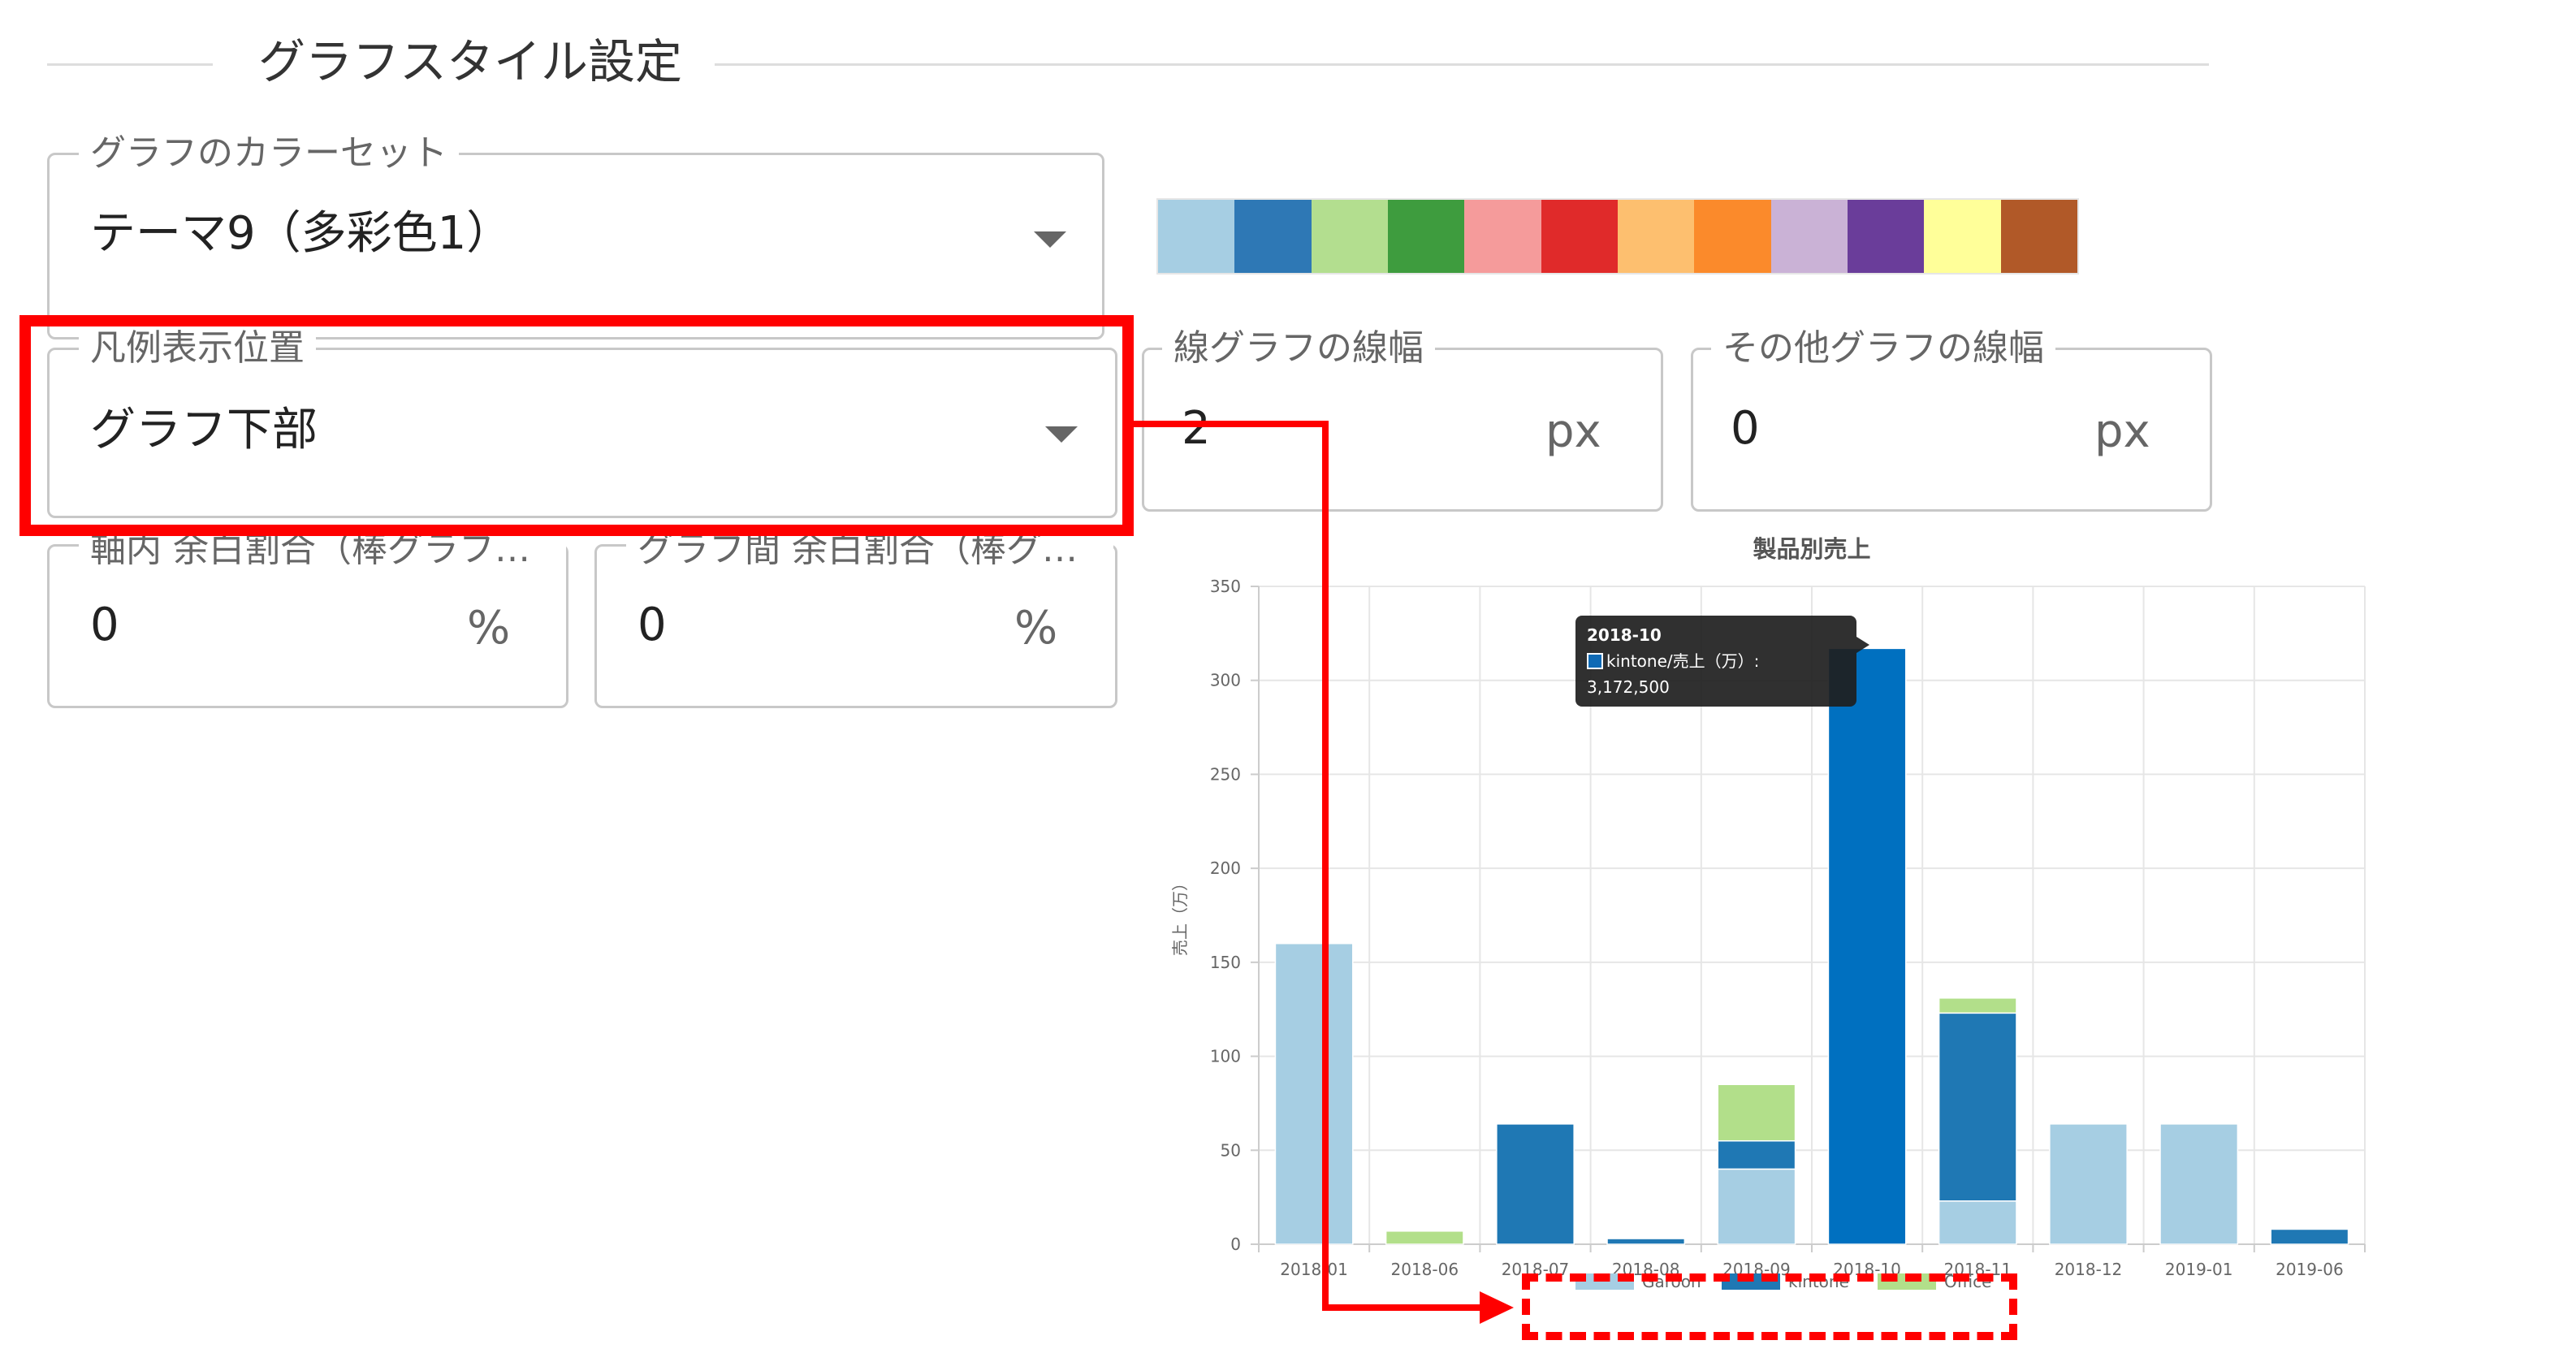 This screenshot has width=2576, height=1362. Describe the element at coordinates (1402, 1307) in the screenshot. I see `connector-line-horizontal-bottom` at that location.